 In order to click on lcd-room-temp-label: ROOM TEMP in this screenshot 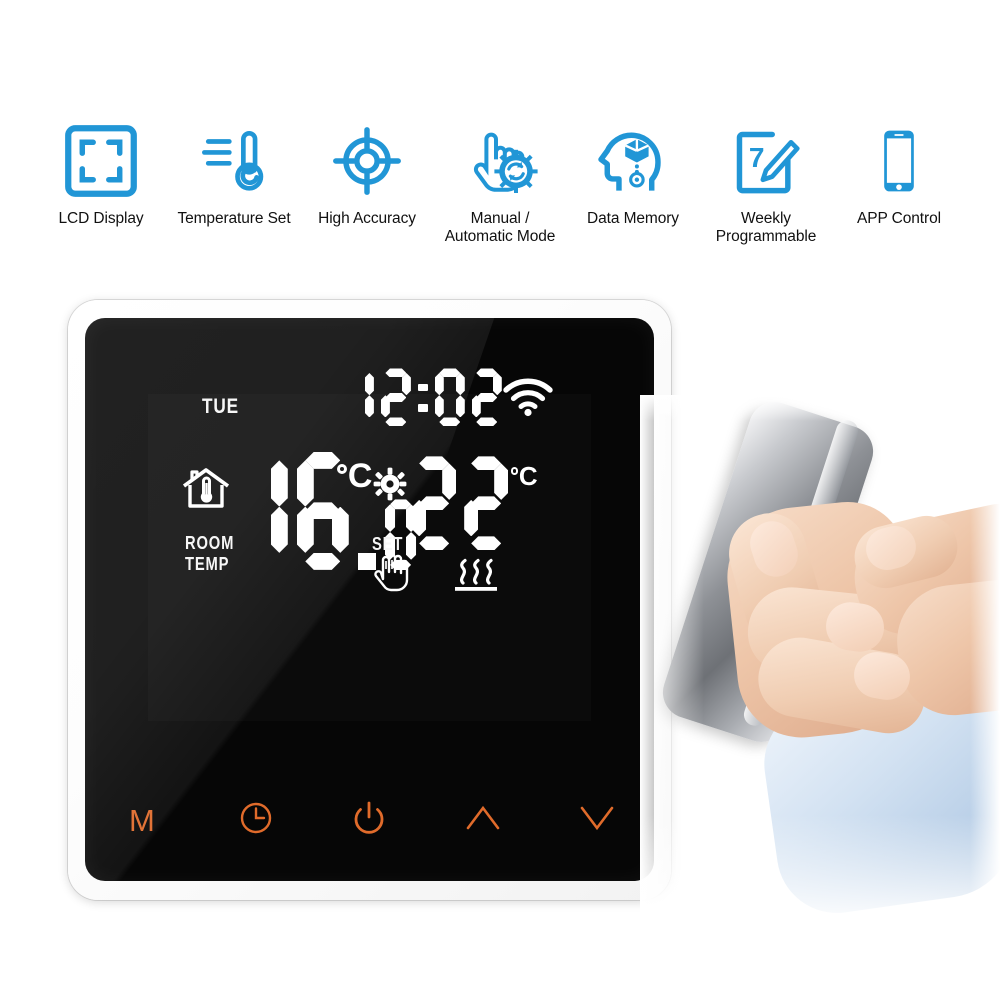, I will do `click(209, 554)`.